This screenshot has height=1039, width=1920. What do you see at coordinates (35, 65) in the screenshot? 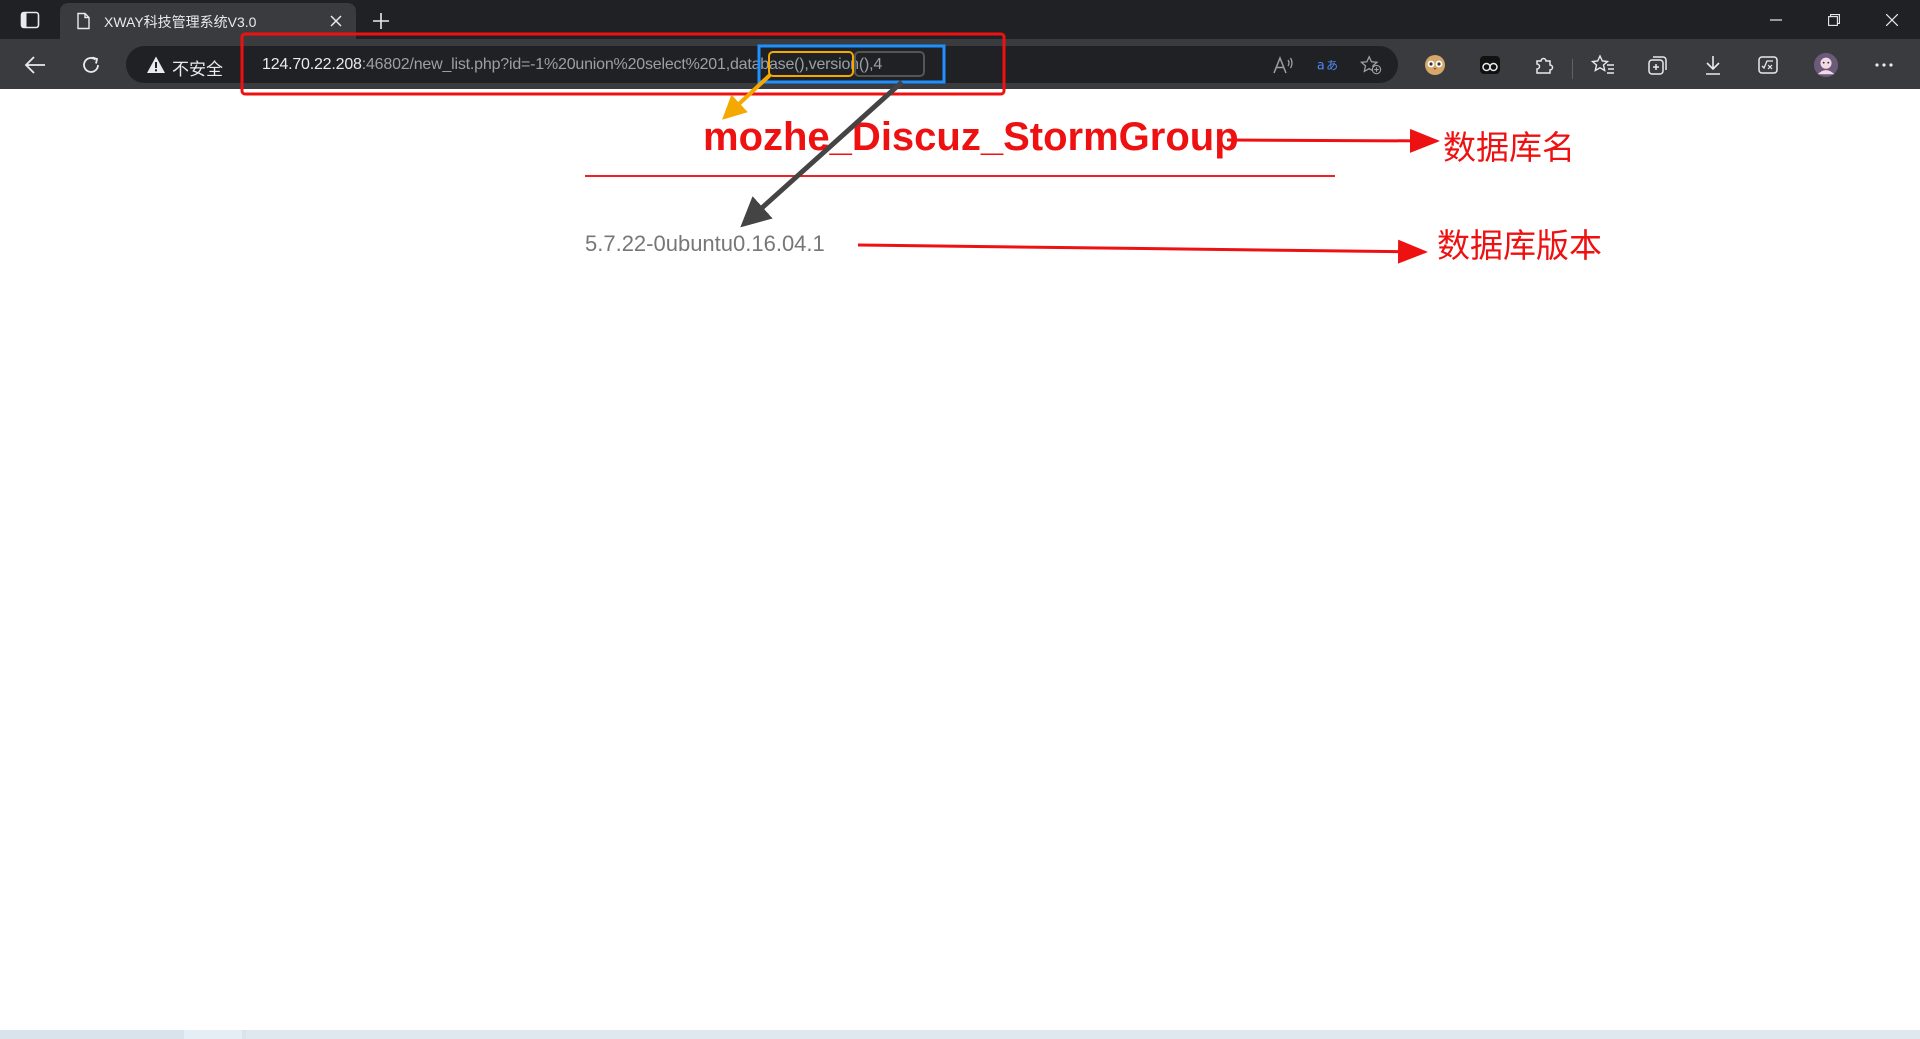
I see `back-arrow-icon` at bounding box center [35, 65].